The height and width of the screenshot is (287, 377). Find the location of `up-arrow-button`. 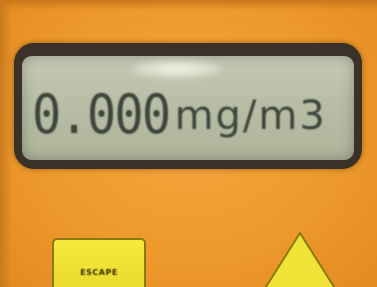

up-arrow-button is located at coordinates (300, 258).